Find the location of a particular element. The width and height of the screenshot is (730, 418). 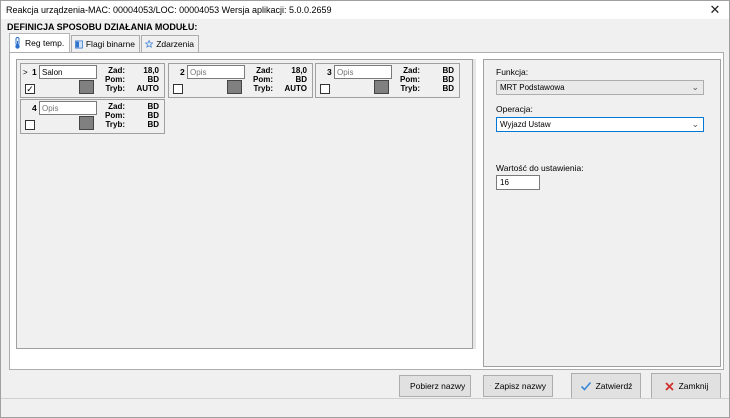

zamknij-button: Zamknij is located at coordinates (686, 386).